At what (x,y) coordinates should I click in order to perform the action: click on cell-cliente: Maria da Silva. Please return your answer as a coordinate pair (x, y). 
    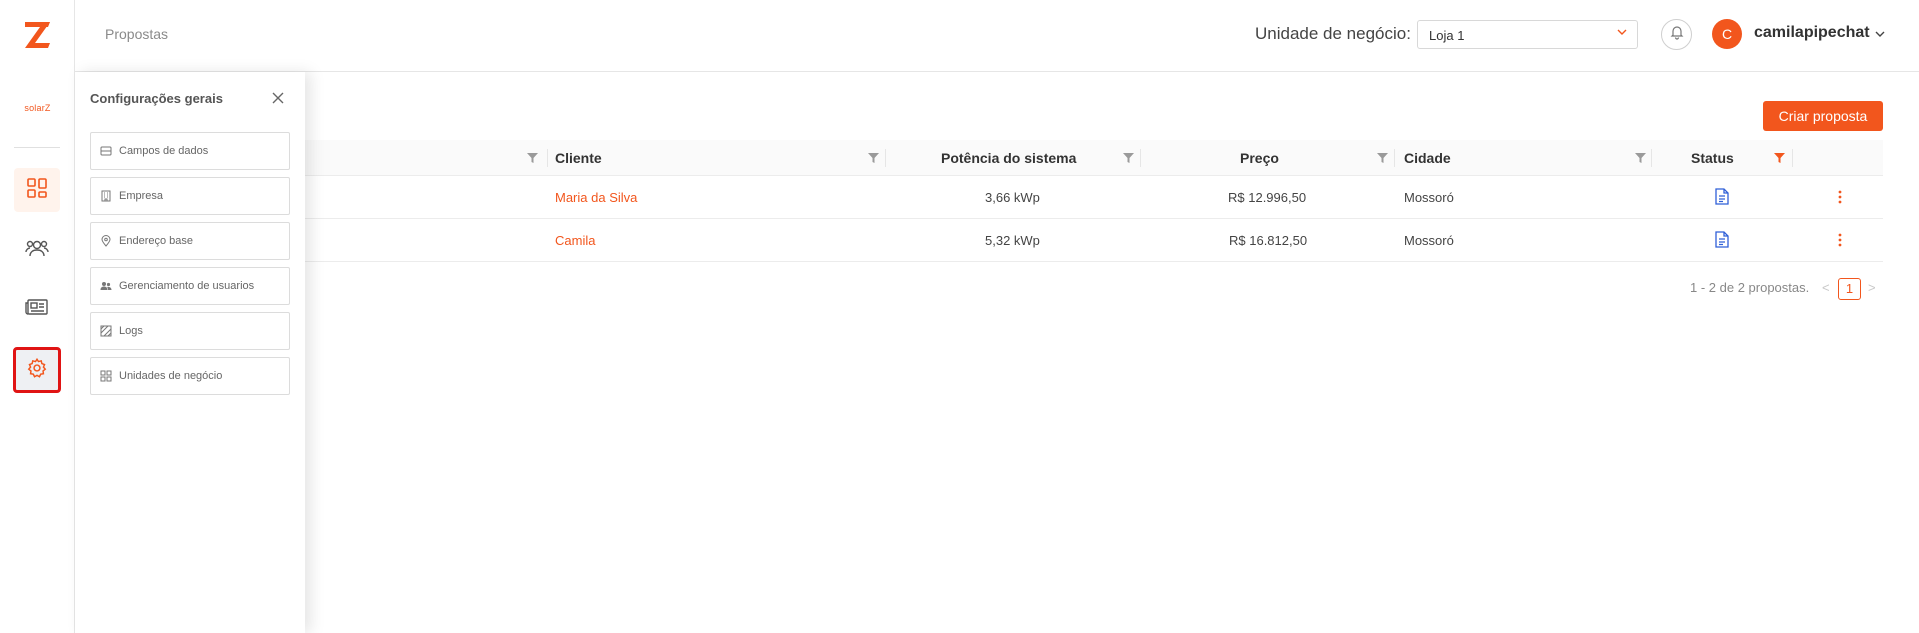
    Looking at the image, I should click on (596, 197).